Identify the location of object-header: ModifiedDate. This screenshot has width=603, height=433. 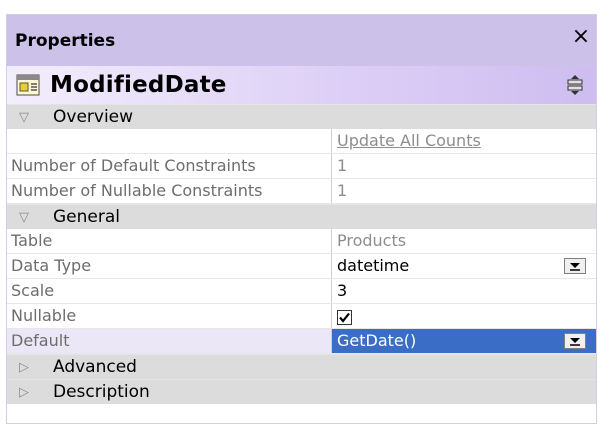
(301, 85).